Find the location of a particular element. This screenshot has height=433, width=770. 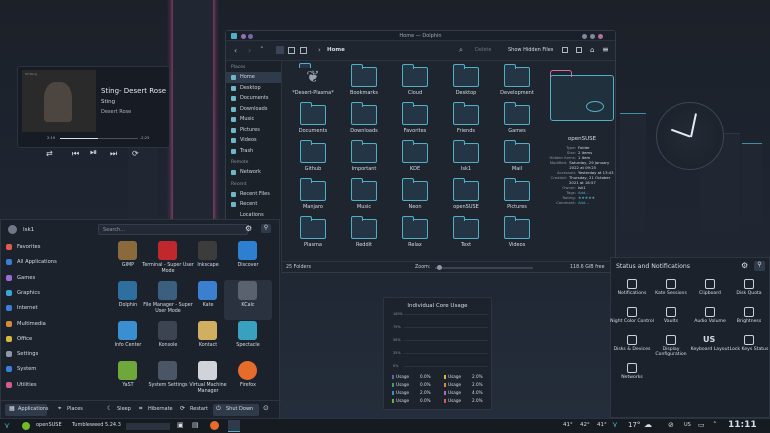

shutdown-button: Shut Down is located at coordinates (239, 409).